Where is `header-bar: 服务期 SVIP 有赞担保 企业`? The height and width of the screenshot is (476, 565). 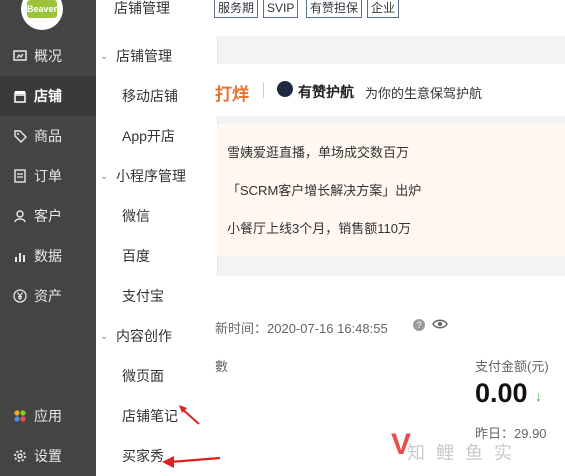 header-bar: 服务期 SVIP 有赞担保 企业 is located at coordinates (389, 18).